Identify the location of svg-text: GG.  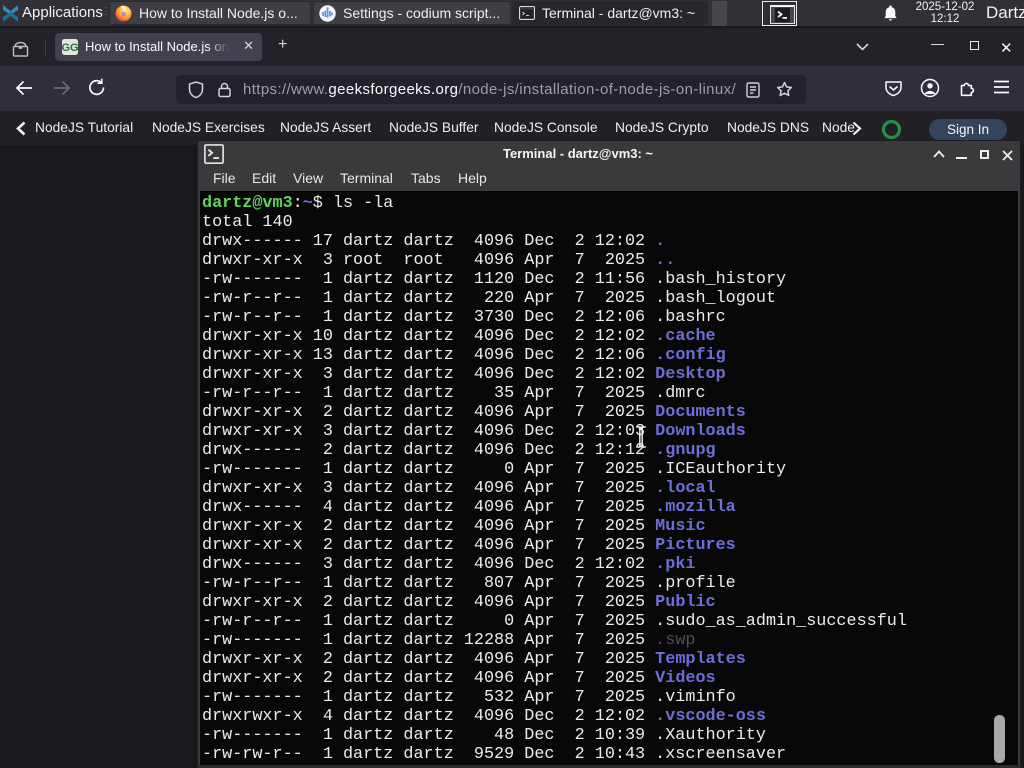
(70, 48).